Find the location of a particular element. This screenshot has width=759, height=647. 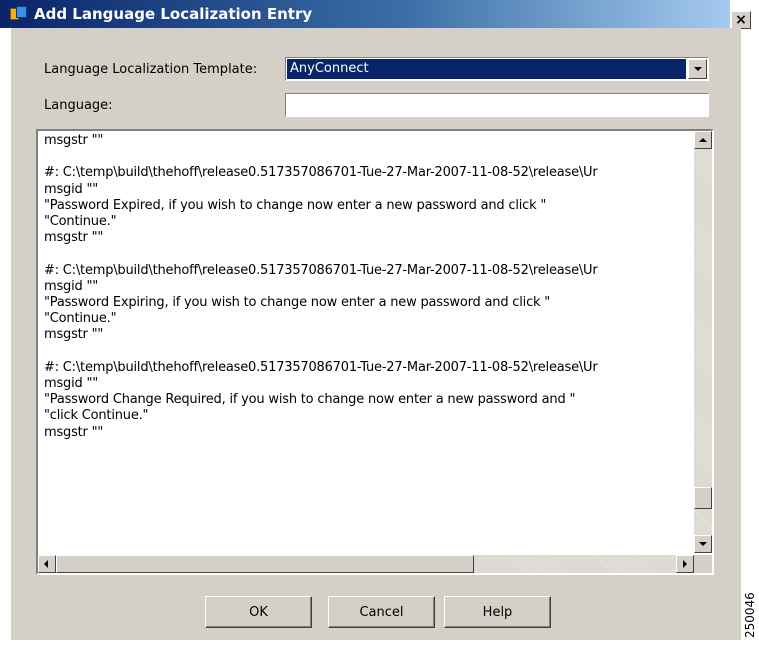

title-bar: Add Language Localization Entry is located at coordinates (365, 14).